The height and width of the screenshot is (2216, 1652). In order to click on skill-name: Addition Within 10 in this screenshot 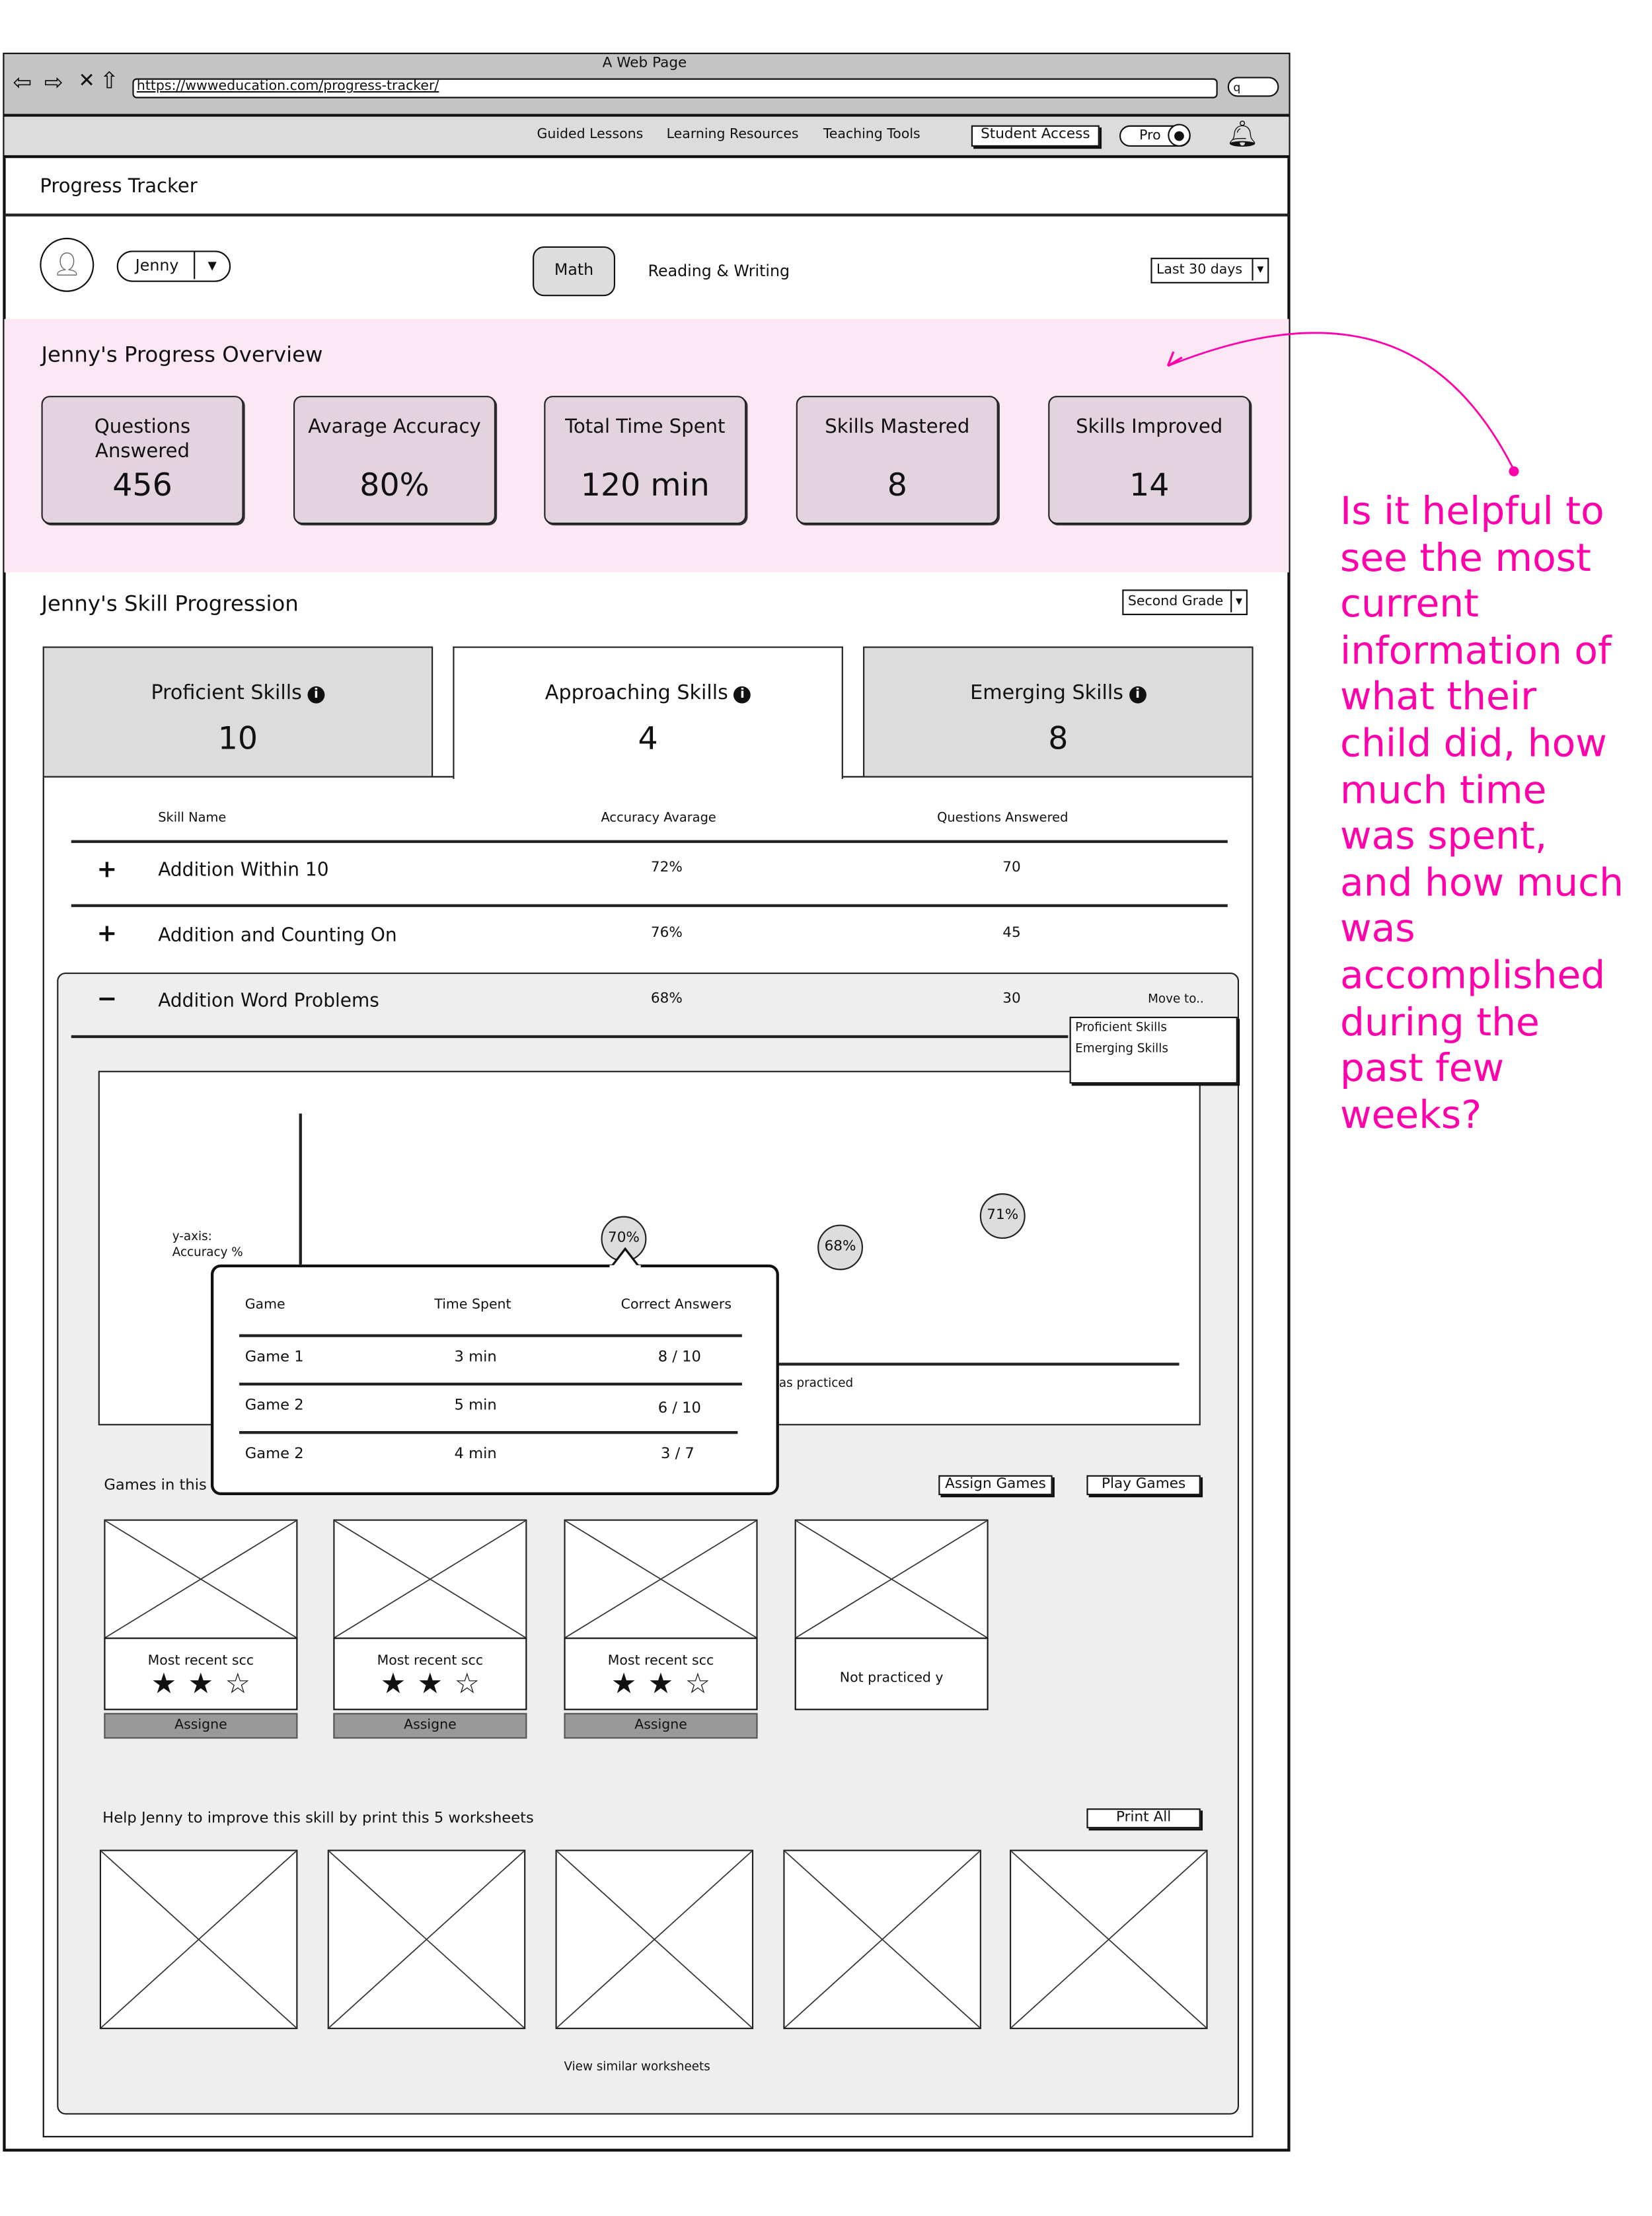, I will do `click(243, 870)`.